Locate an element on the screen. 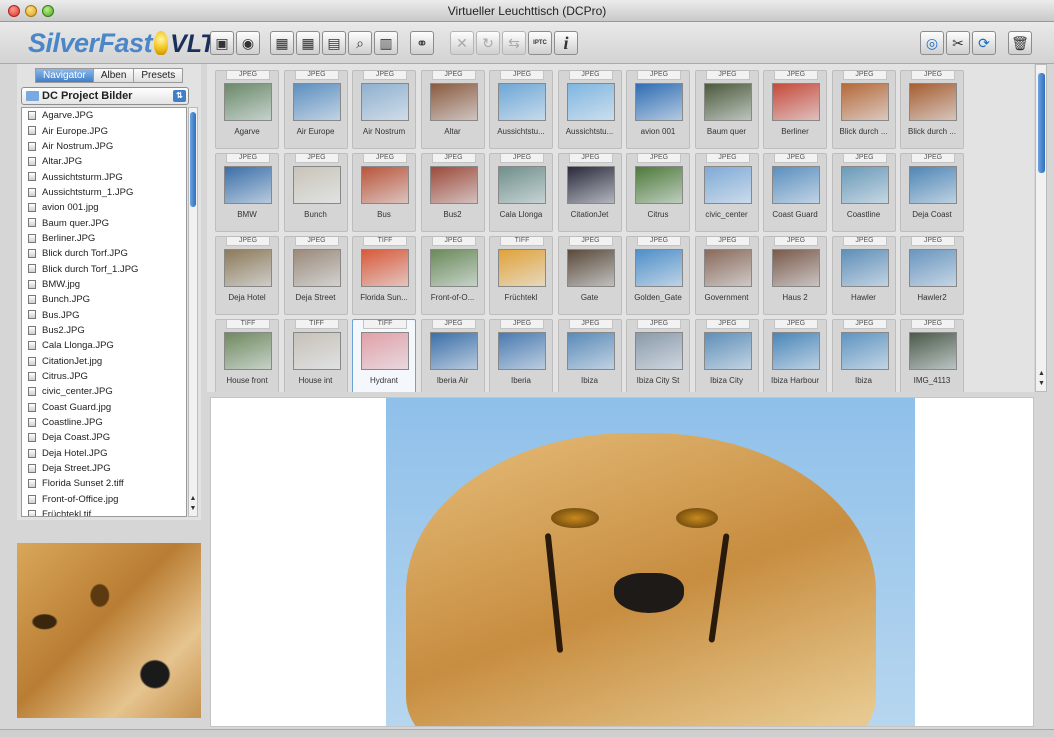  thumbnail: JPEG IMG_4113 is located at coordinates (932, 355).